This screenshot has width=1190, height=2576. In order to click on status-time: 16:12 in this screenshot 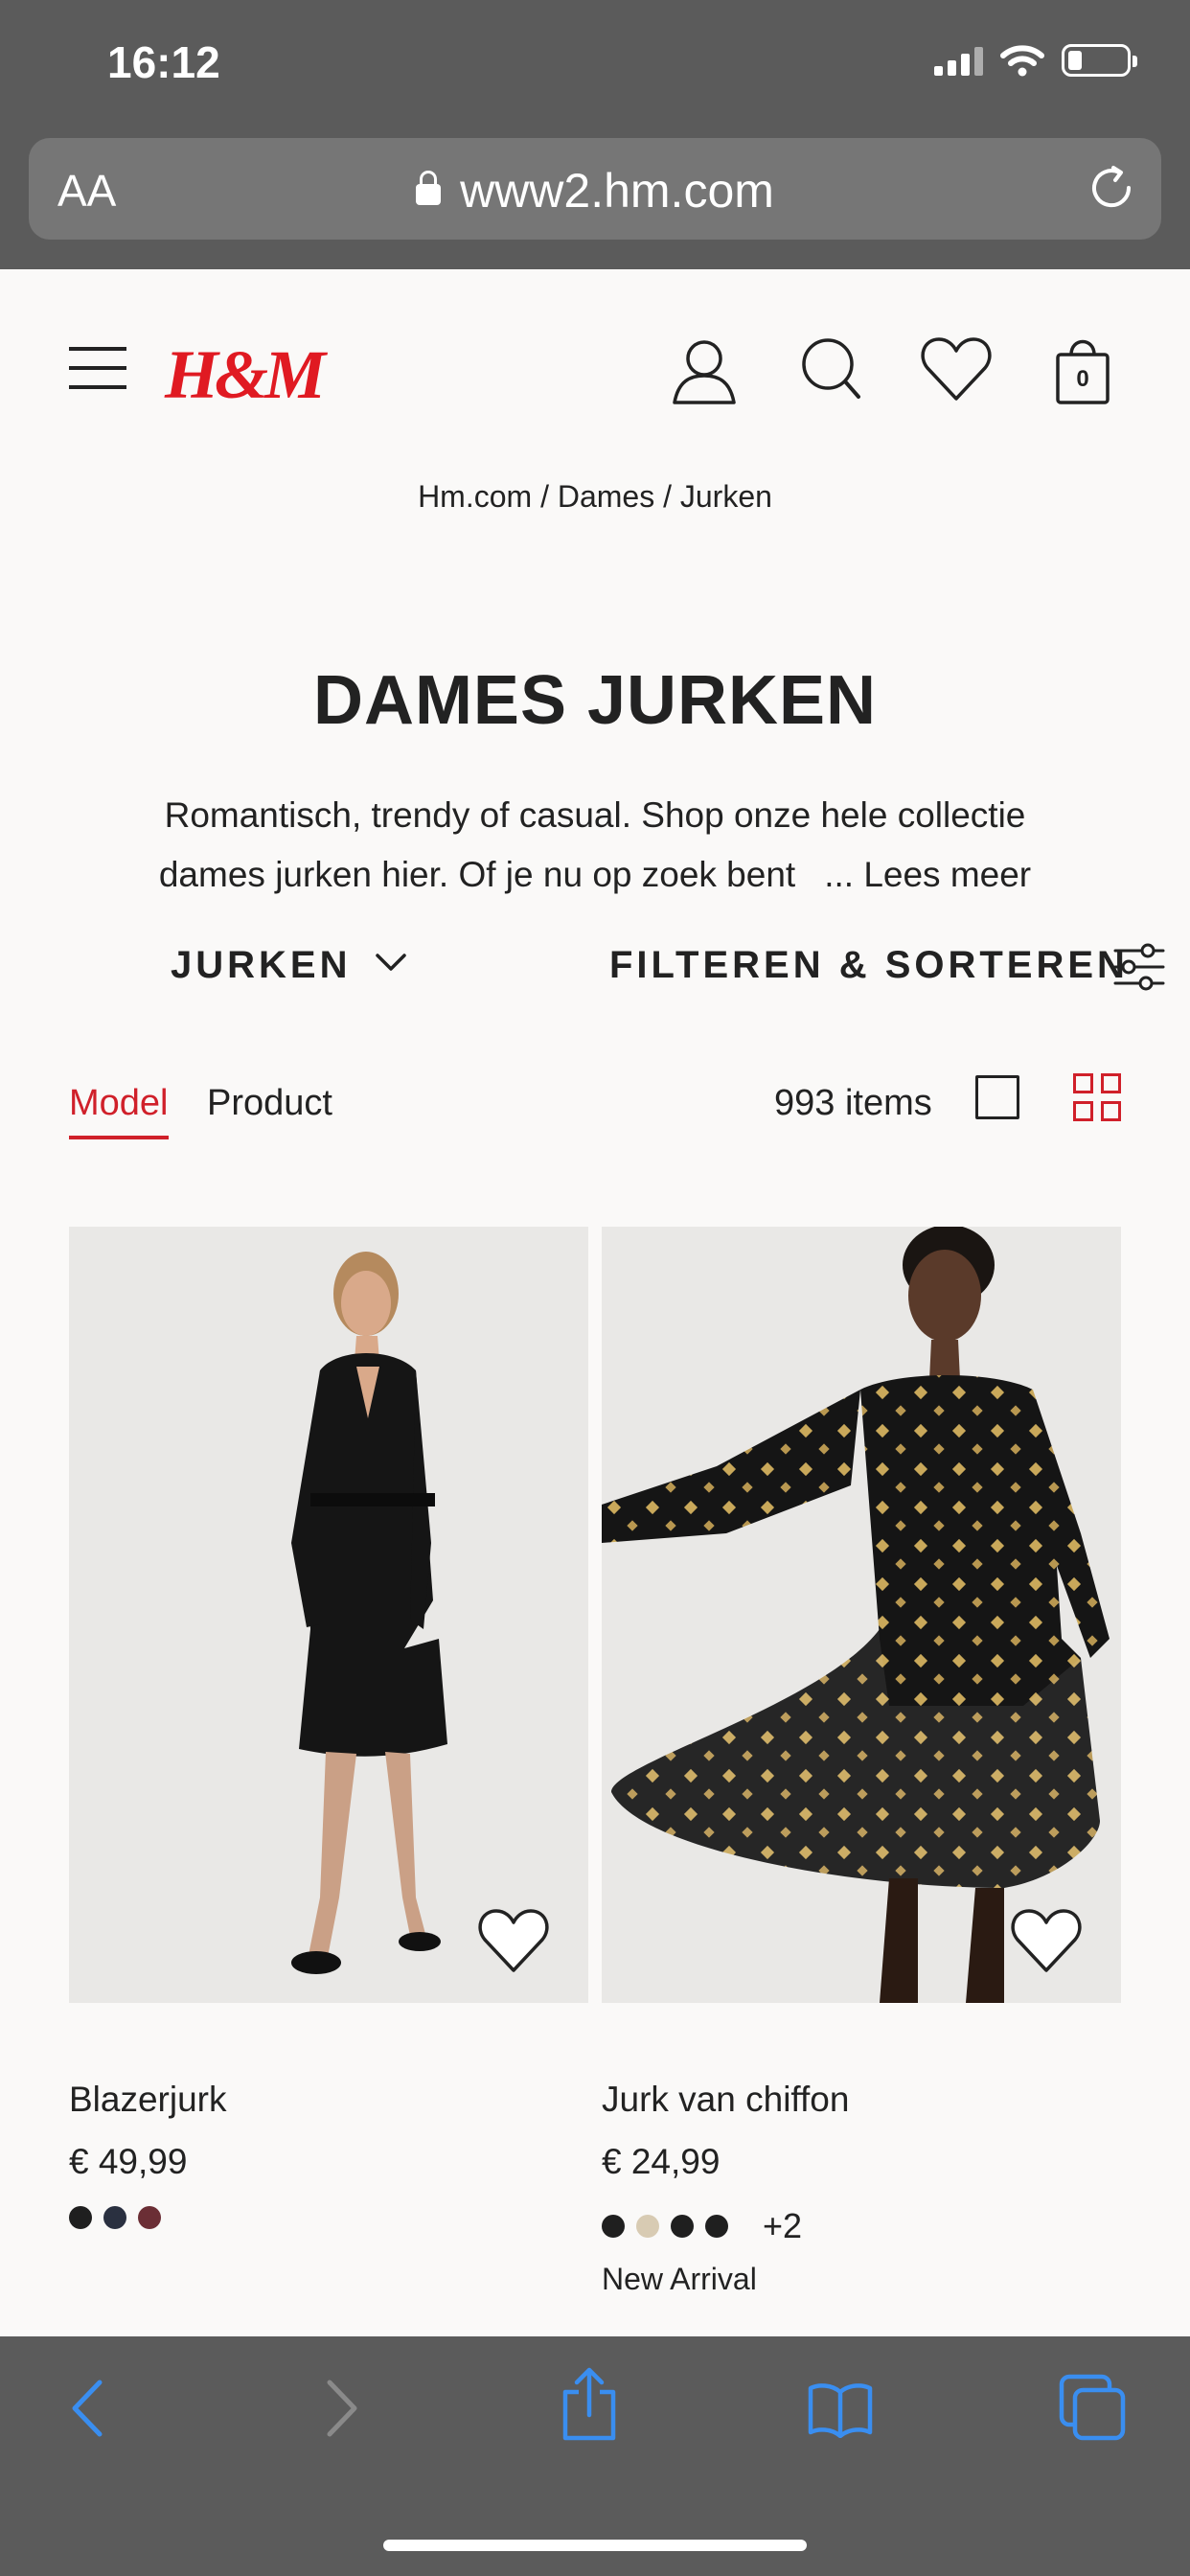, I will do `click(163, 62)`.